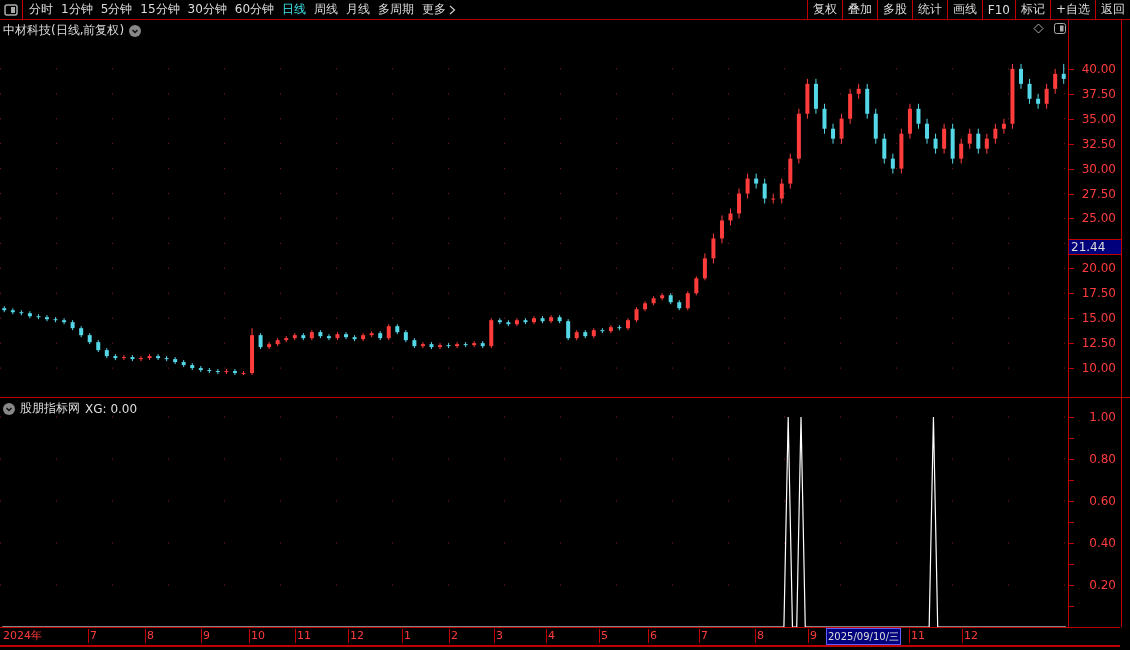 This screenshot has height=650, width=1130. Describe the element at coordinates (257, 636) in the screenshot. I see `date-label: 10` at that location.